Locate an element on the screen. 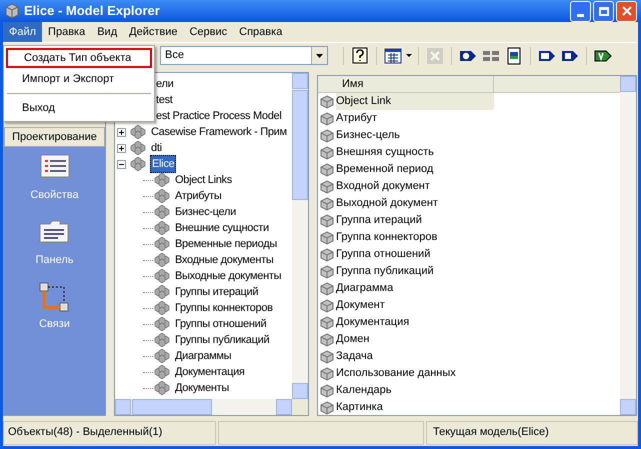 This screenshot has height=449, width=641. menu-item: Файл is located at coordinates (22, 32).